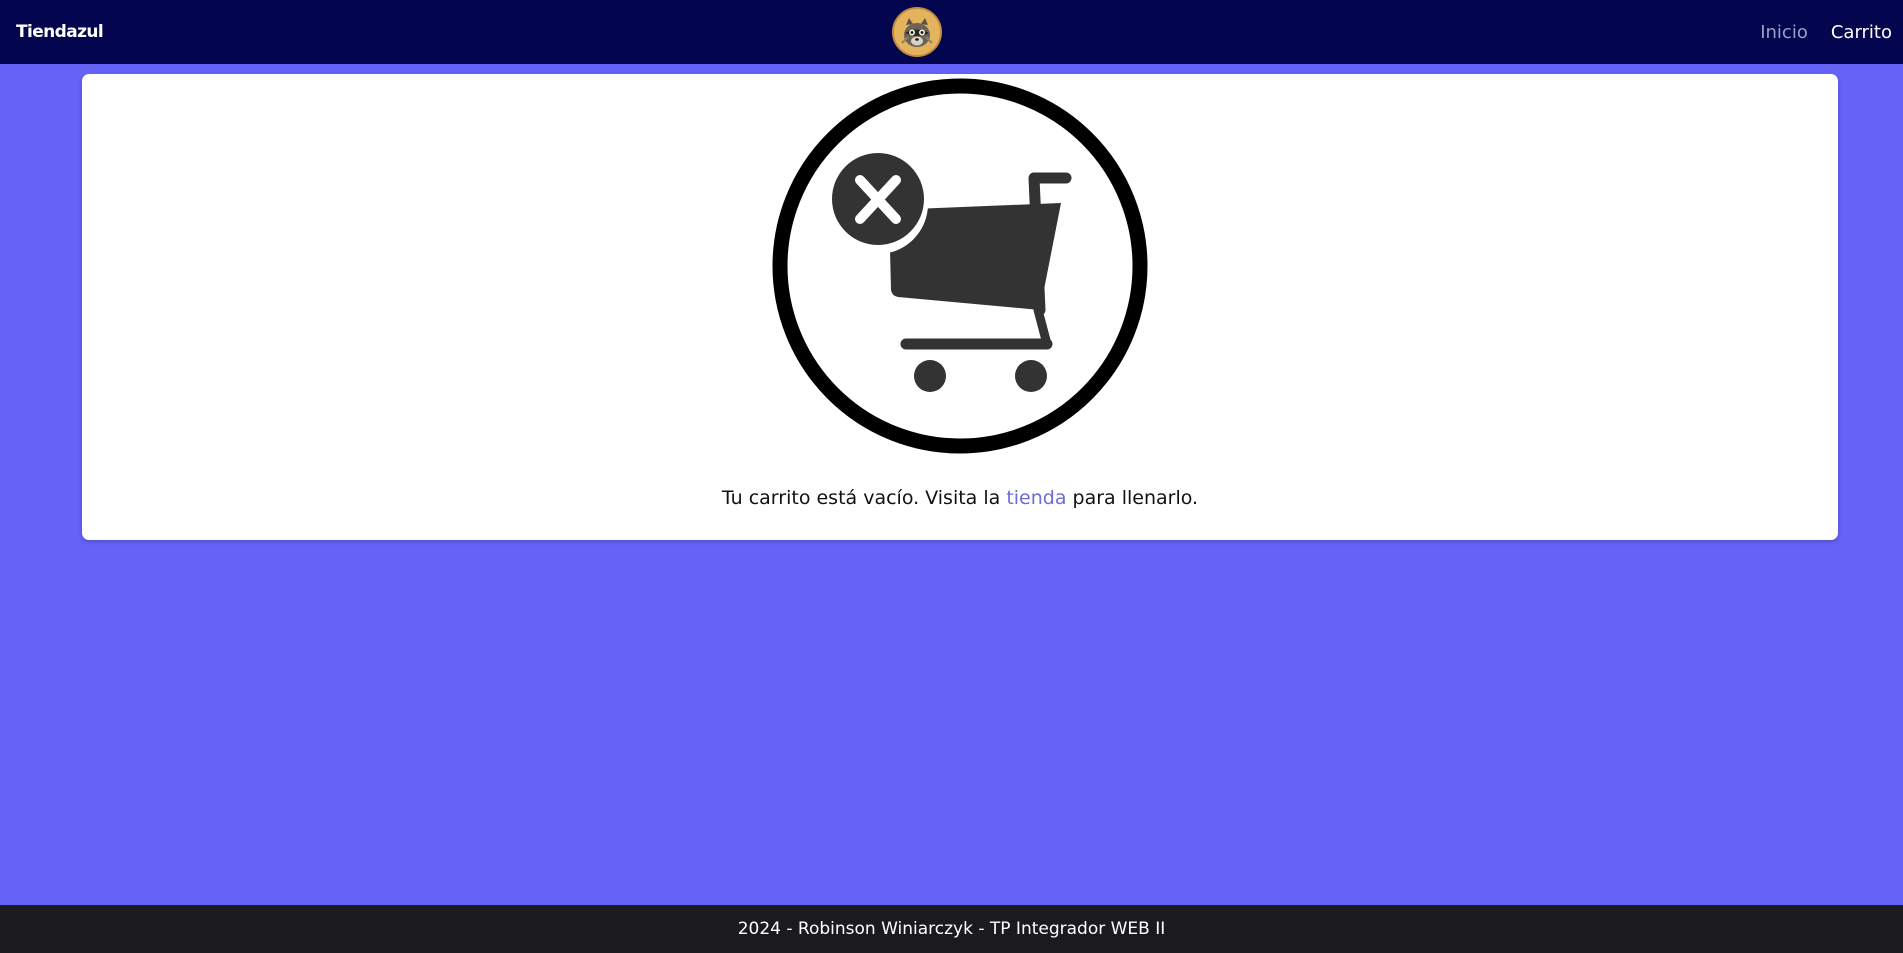 Image resolution: width=1903 pixels, height=953 pixels. What do you see at coordinates (1861, 32) in the screenshot?
I see `nav-link-carrito: Carrito` at bounding box center [1861, 32].